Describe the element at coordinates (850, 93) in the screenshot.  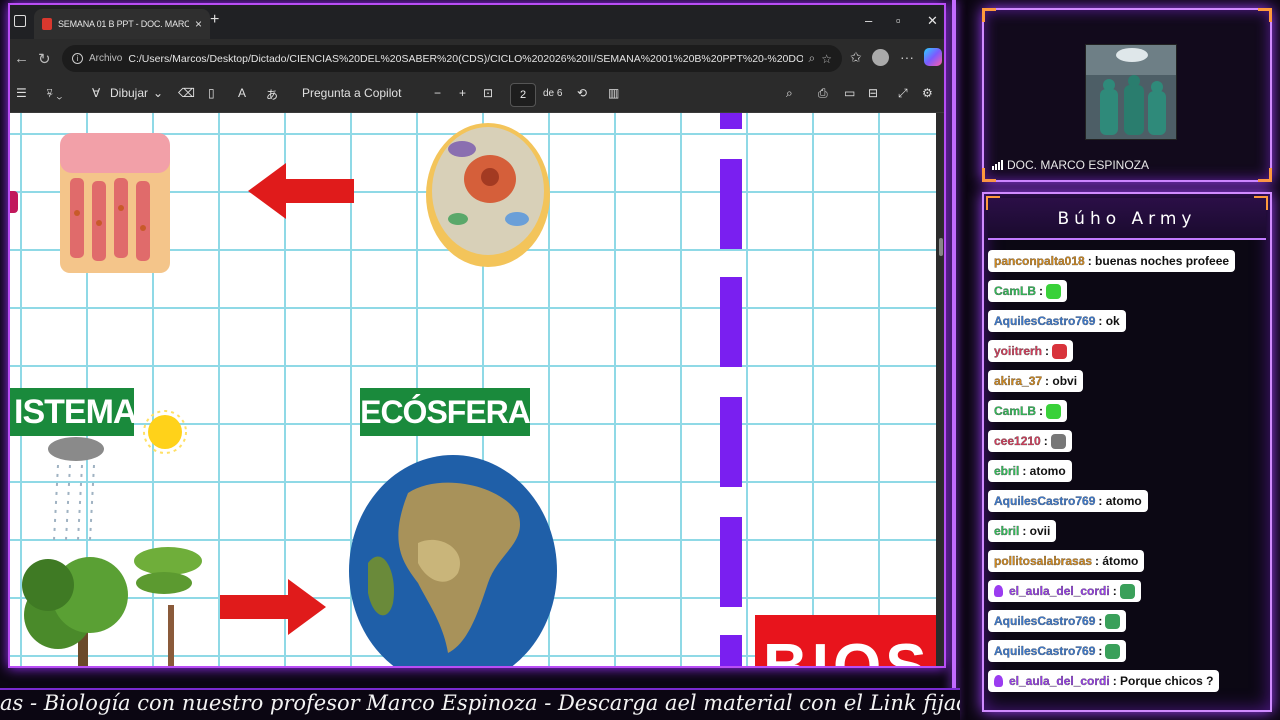
I see `save-disabled-icon: ▭` at that location.